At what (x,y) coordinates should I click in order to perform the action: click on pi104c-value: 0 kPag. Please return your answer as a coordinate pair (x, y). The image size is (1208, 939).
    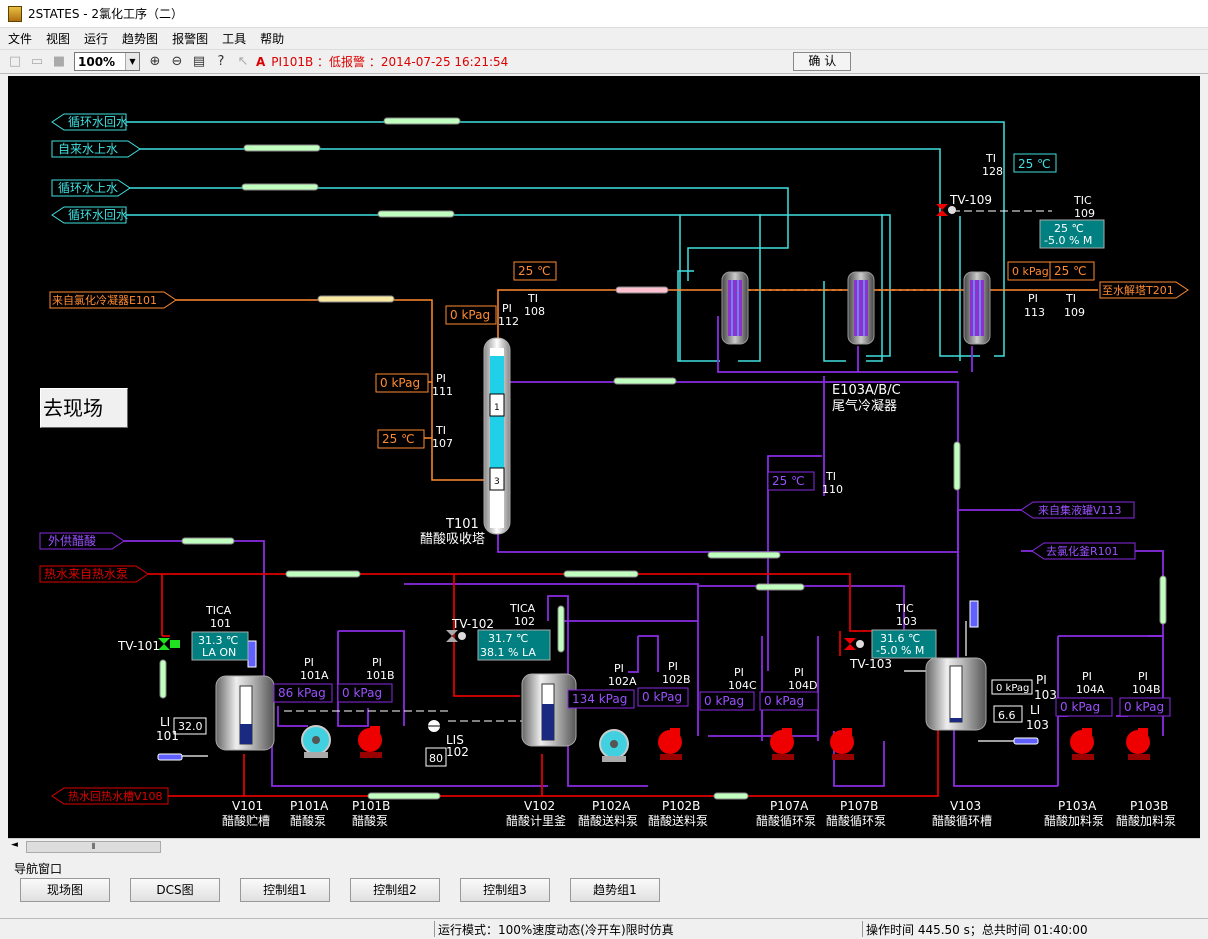
    Looking at the image, I should click on (724, 701).